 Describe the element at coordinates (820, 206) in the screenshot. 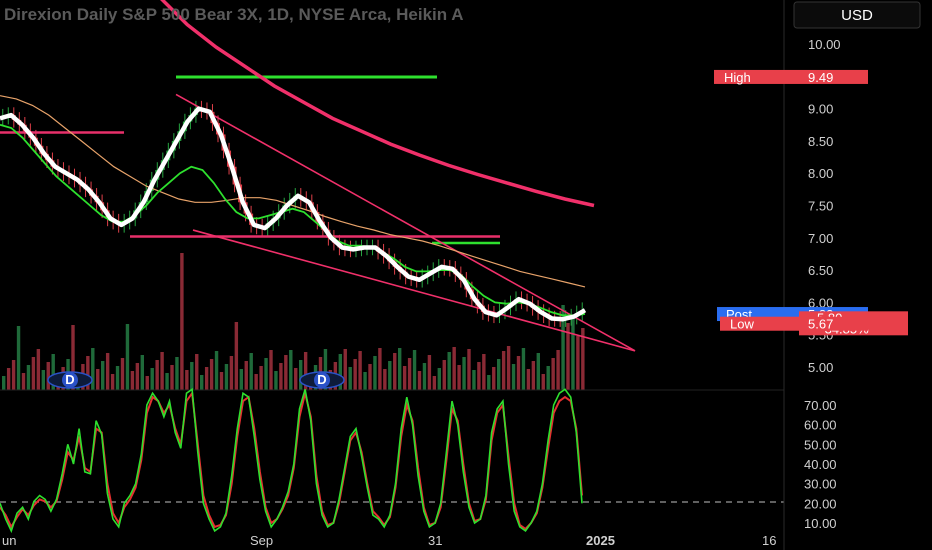

I see `price-tick-label: 7.50` at that location.